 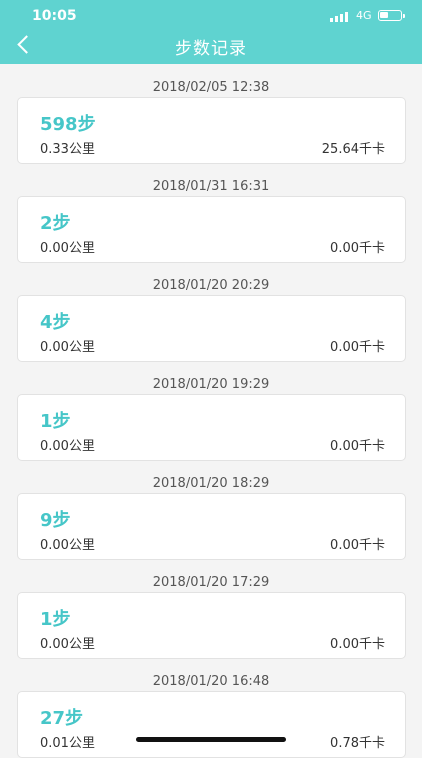 What do you see at coordinates (391, 15) in the screenshot?
I see `battery-icon` at bounding box center [391, 15].